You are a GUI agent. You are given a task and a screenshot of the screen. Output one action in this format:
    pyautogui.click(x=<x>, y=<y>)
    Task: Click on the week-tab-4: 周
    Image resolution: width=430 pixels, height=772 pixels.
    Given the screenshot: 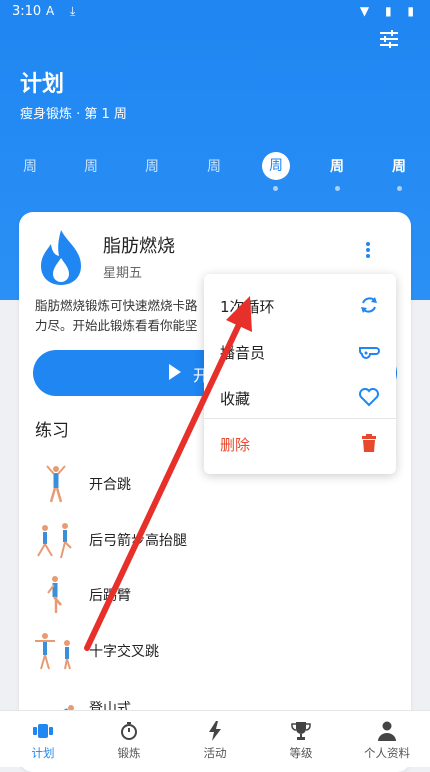 What is the action you would take?
    pyautogui.click(x=214, y=166)
    